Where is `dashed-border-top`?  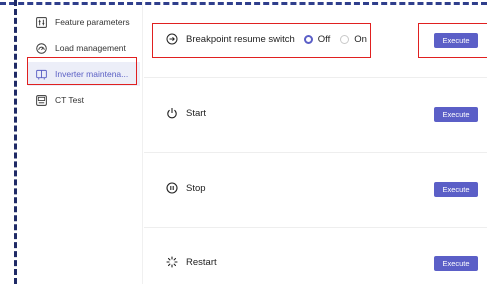 dashed-border-top is located at coordinates (243, 2).